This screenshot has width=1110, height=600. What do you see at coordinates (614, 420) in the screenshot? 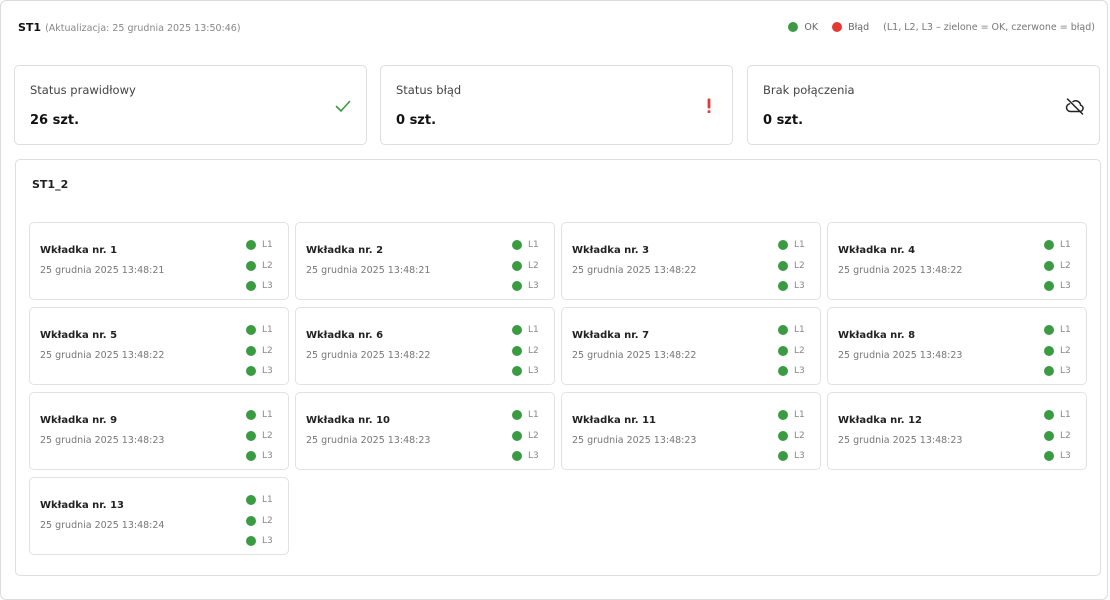
I see `tile-name: Wkładka nr. 11` at bounding box center [614, 420].